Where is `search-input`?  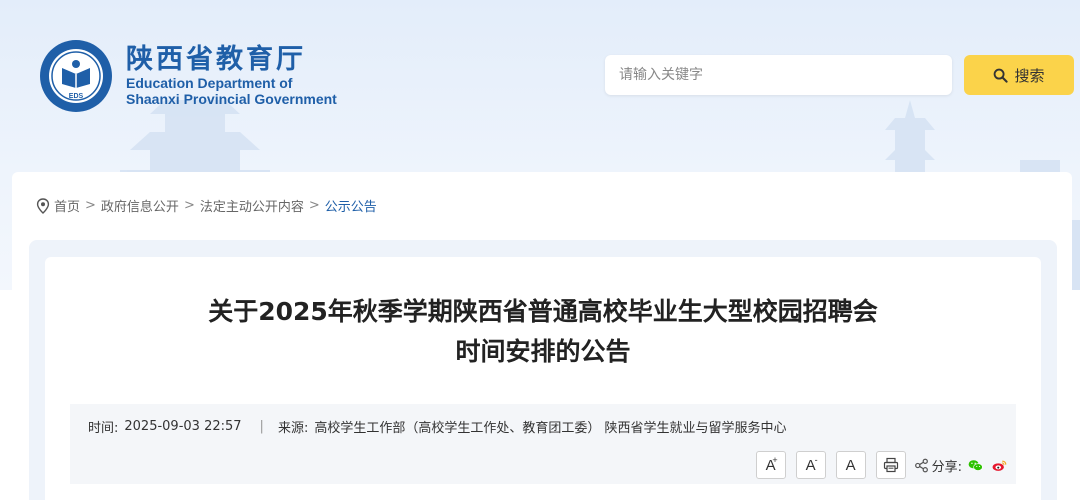 search-input is located at coordinates (778, 75).